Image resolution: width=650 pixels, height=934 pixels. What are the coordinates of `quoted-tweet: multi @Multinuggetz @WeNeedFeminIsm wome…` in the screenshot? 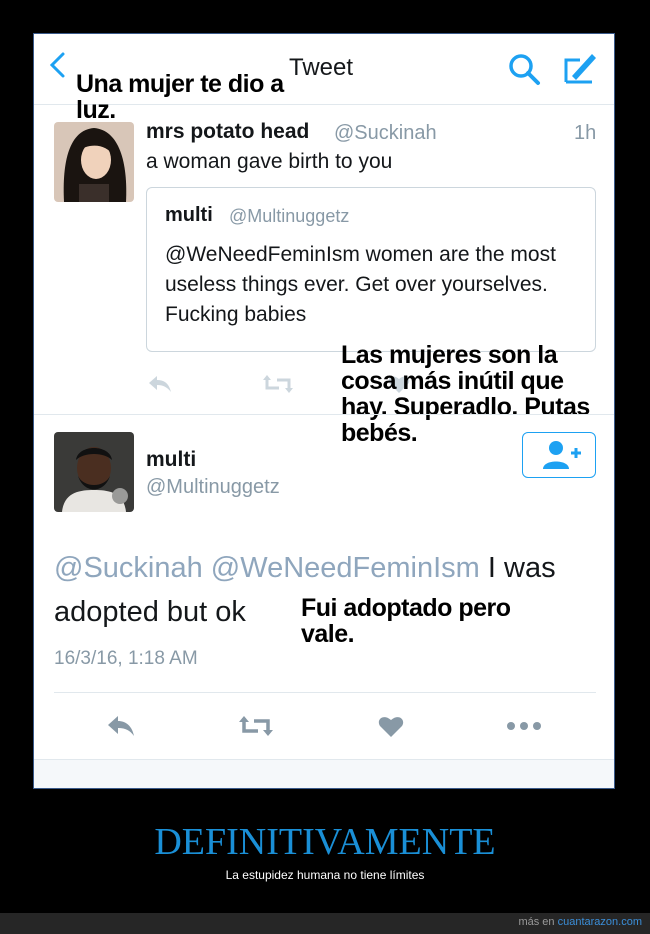 It's located at (371, 269).